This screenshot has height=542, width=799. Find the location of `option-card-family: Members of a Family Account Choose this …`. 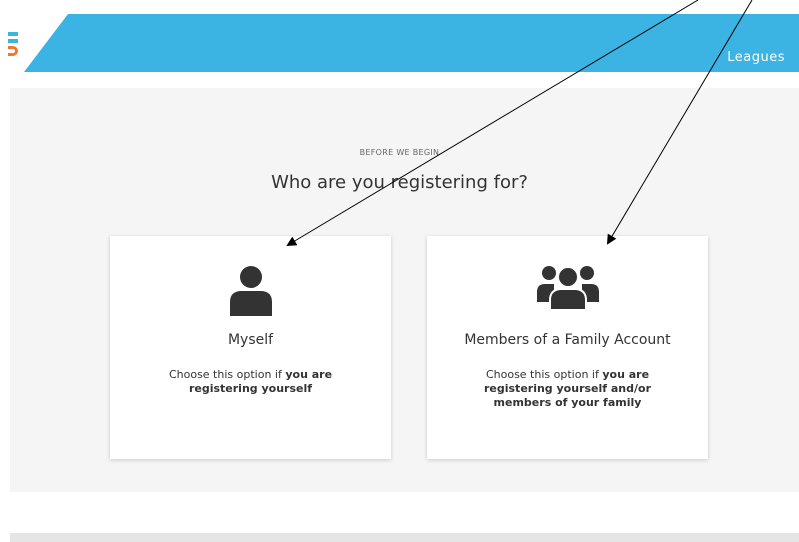

option-card-family: Members of a Family Account Choose this … is located at coordinates (567, 347).